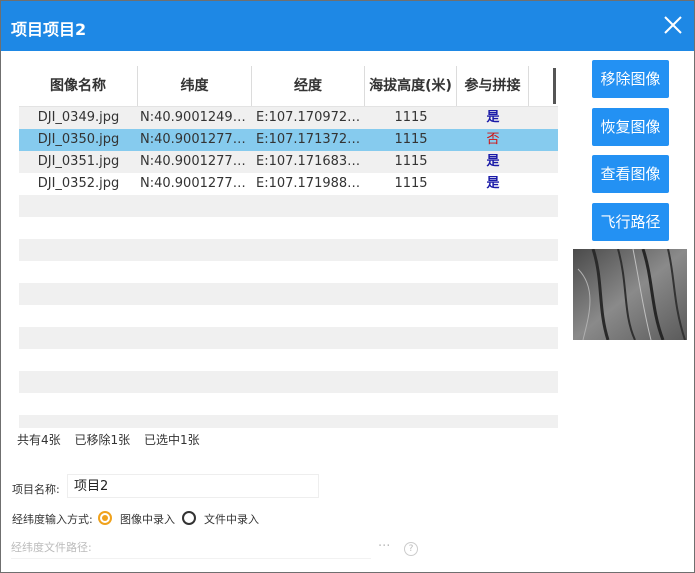 The image size is (695, 573). I want to click on file-path-input: 经纬度文件路径:, so click(191, 548).